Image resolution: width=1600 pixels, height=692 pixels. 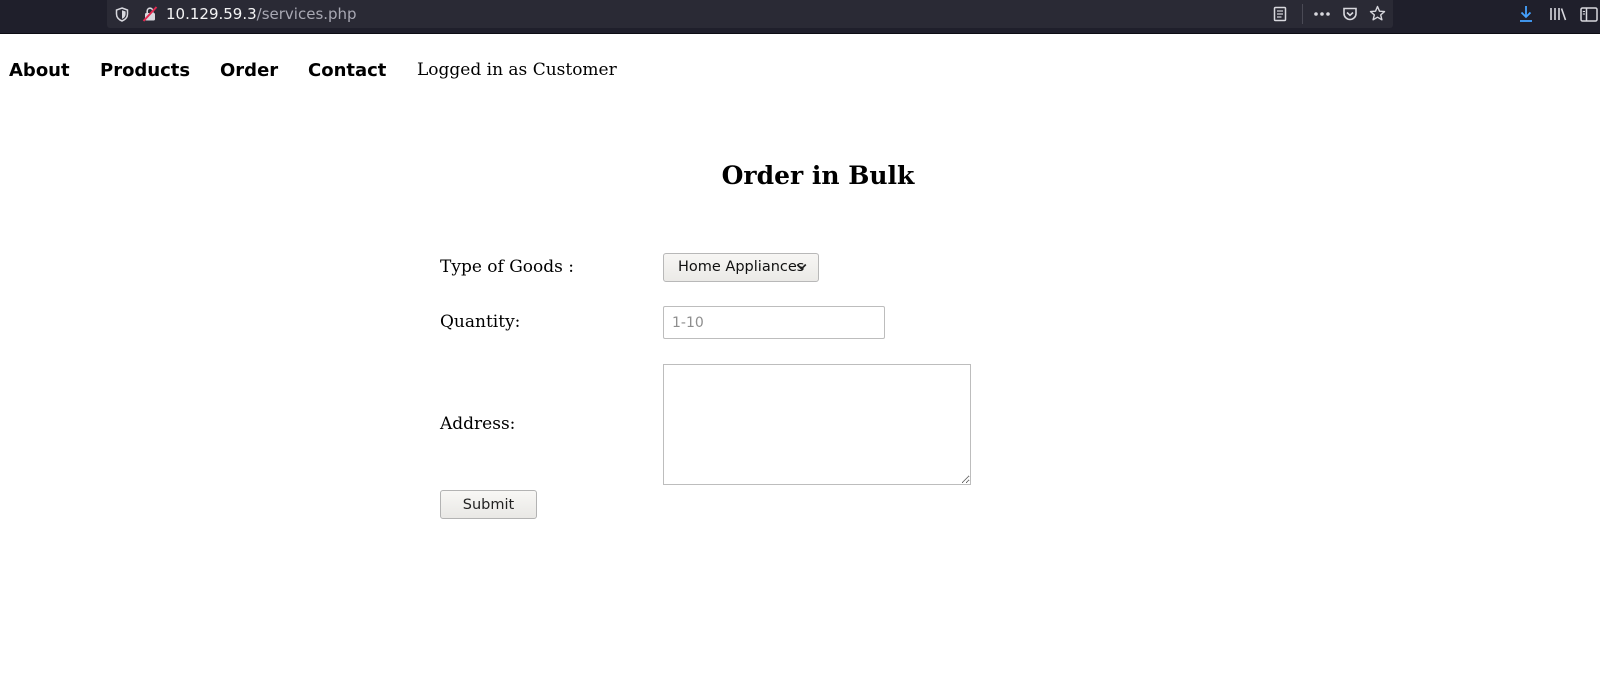 I want to click on nav-order-link: Order, so click(x=249, y=71).